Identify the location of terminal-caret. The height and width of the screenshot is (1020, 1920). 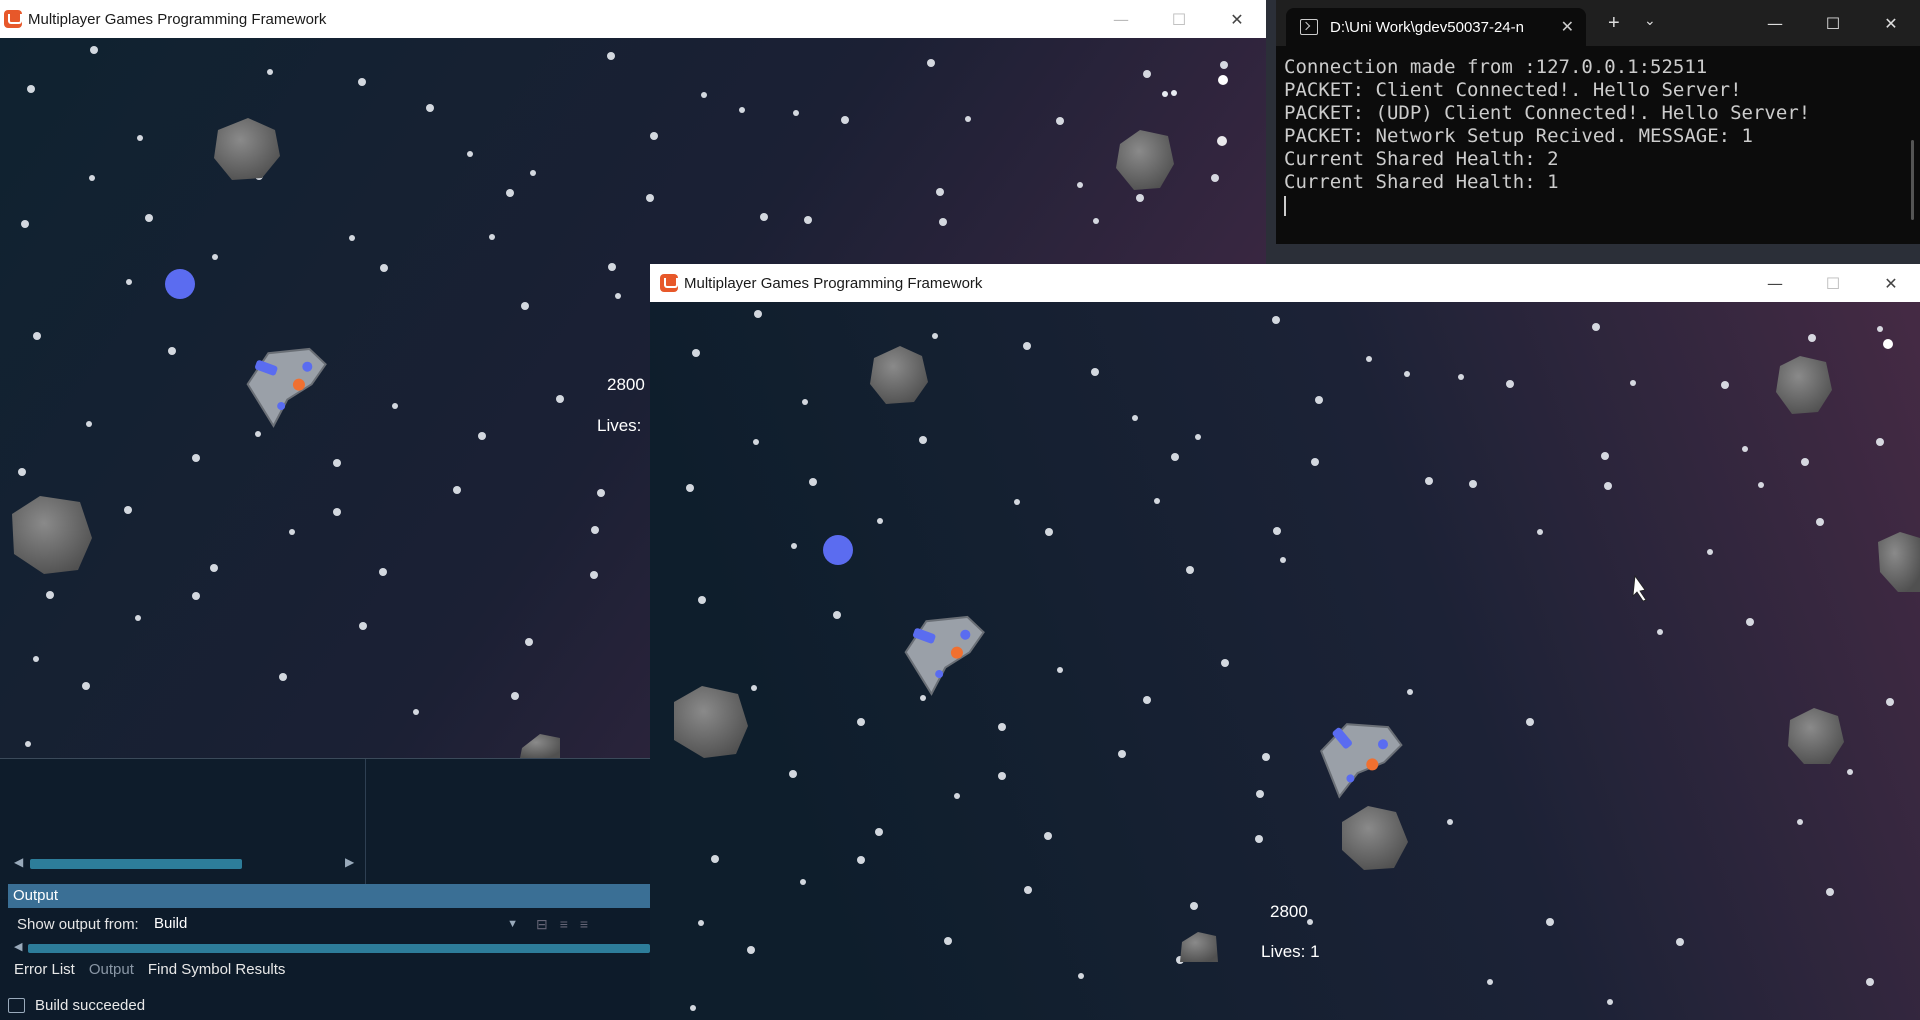
(1285, 205).